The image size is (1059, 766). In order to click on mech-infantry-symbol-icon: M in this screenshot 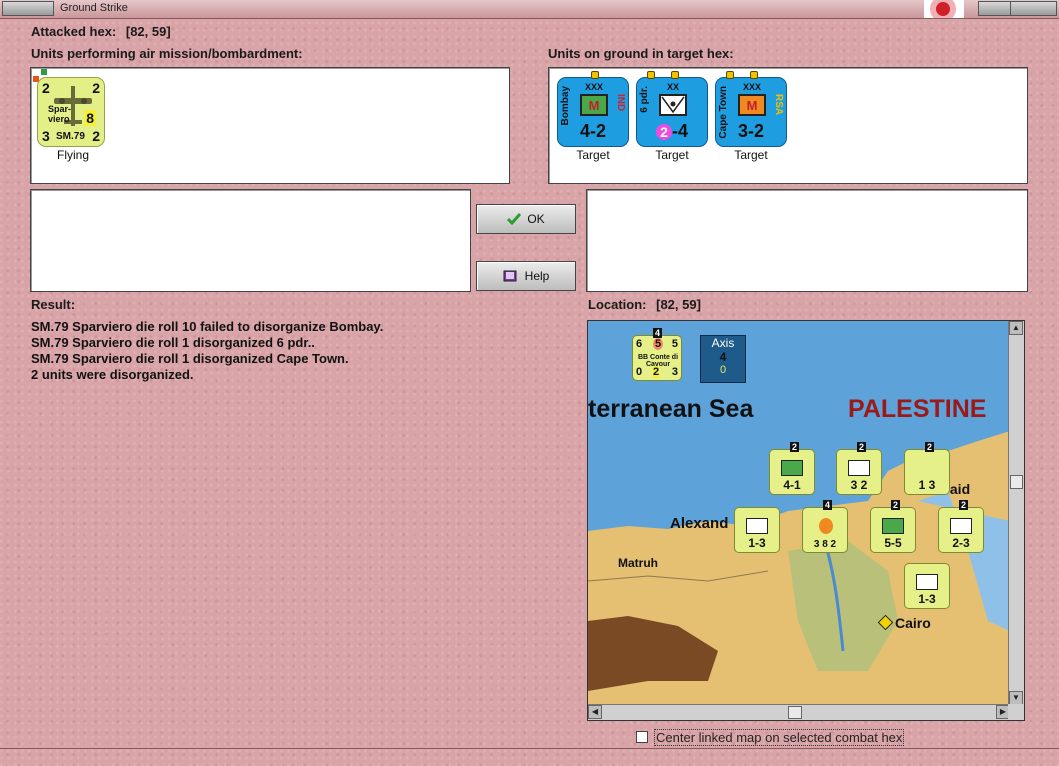, I will do `click(752, 105)`.